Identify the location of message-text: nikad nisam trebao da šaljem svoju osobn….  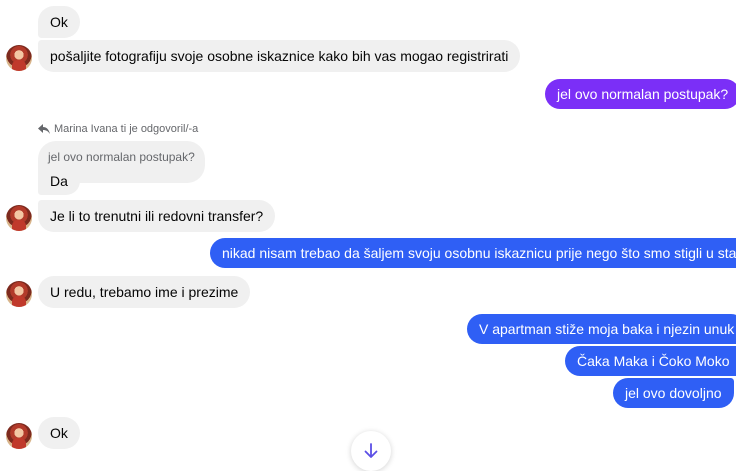
(479, 253).